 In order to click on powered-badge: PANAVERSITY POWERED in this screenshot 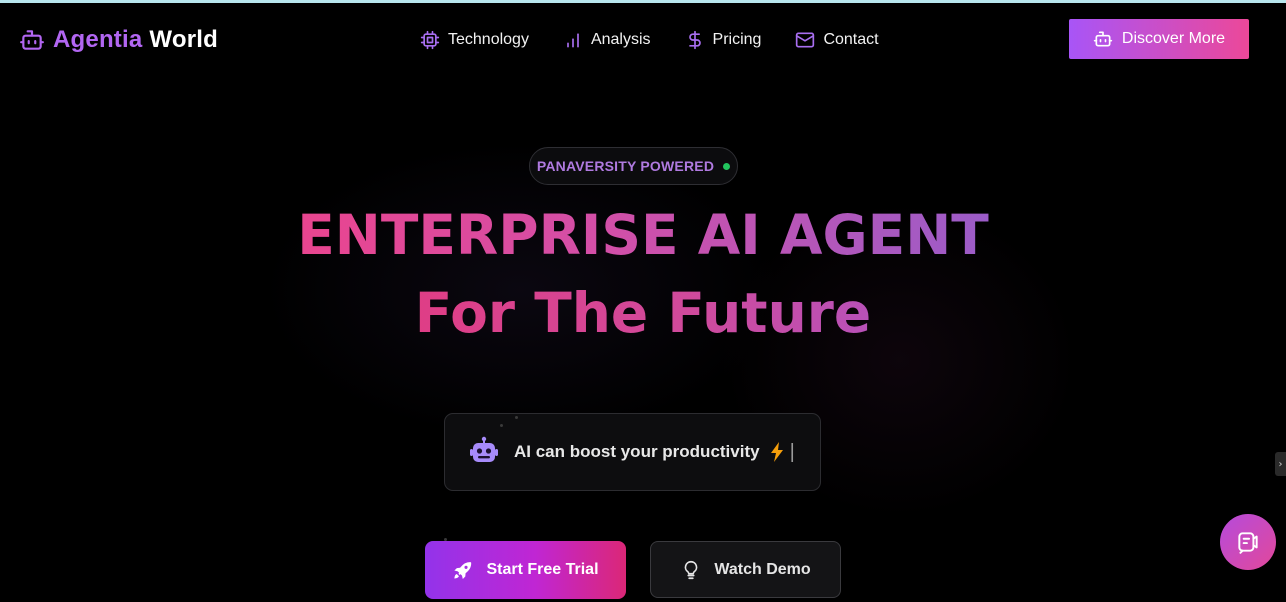, I will do `click(633, 166)`.